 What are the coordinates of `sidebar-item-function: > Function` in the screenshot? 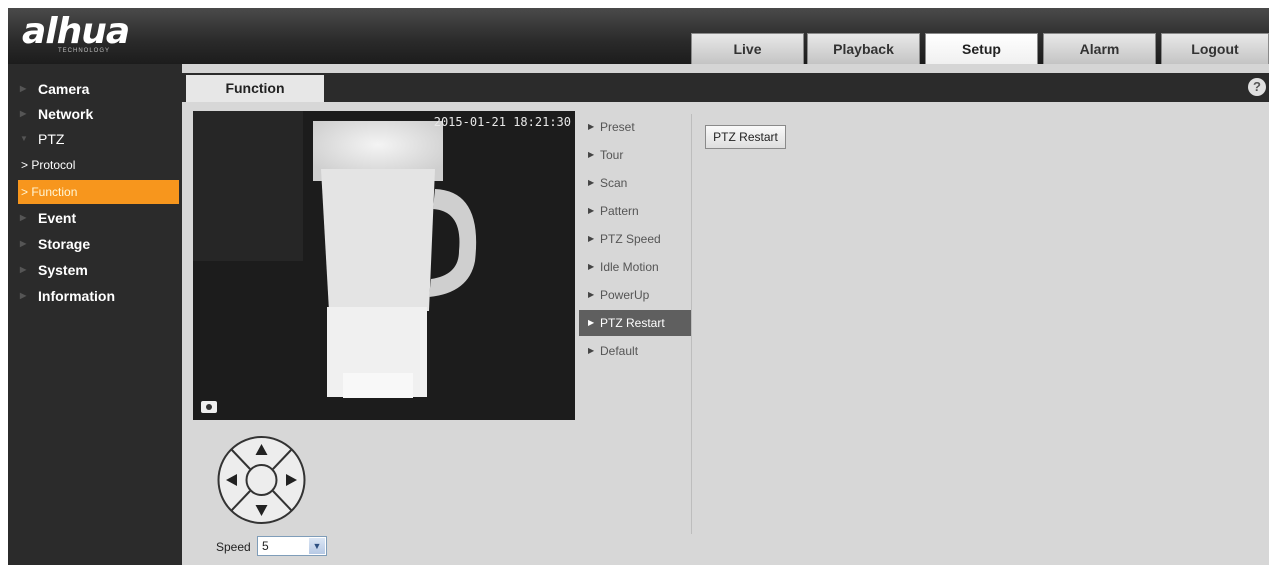 It's located at (98, 192).